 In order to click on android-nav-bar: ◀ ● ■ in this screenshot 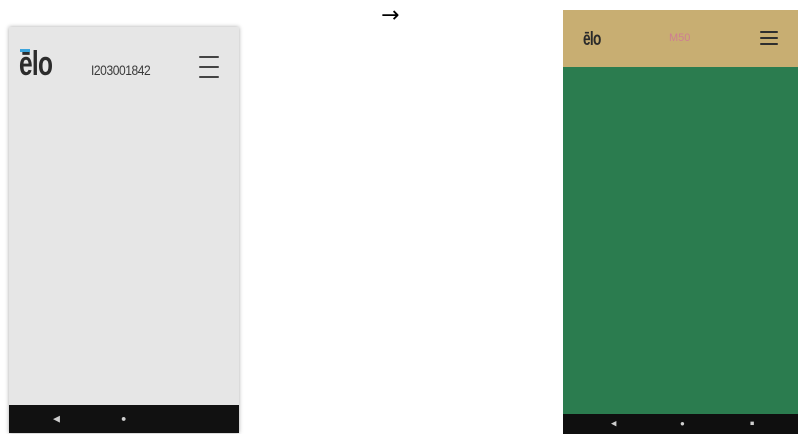, I will do `click(680, 424)`.